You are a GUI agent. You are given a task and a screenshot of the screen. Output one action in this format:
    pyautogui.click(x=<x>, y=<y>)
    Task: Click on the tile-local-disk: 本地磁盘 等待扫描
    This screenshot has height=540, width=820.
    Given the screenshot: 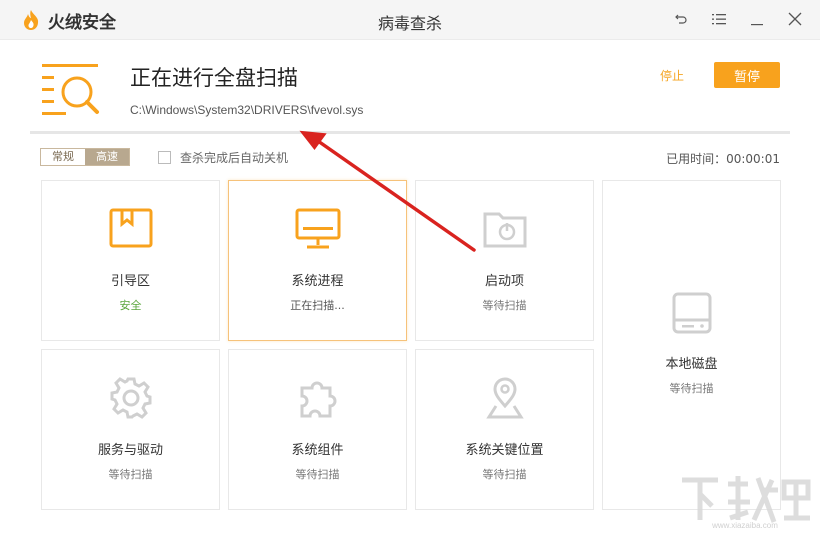 What is the action you would take?
    pyautogui.click(x=691, y=345)
    